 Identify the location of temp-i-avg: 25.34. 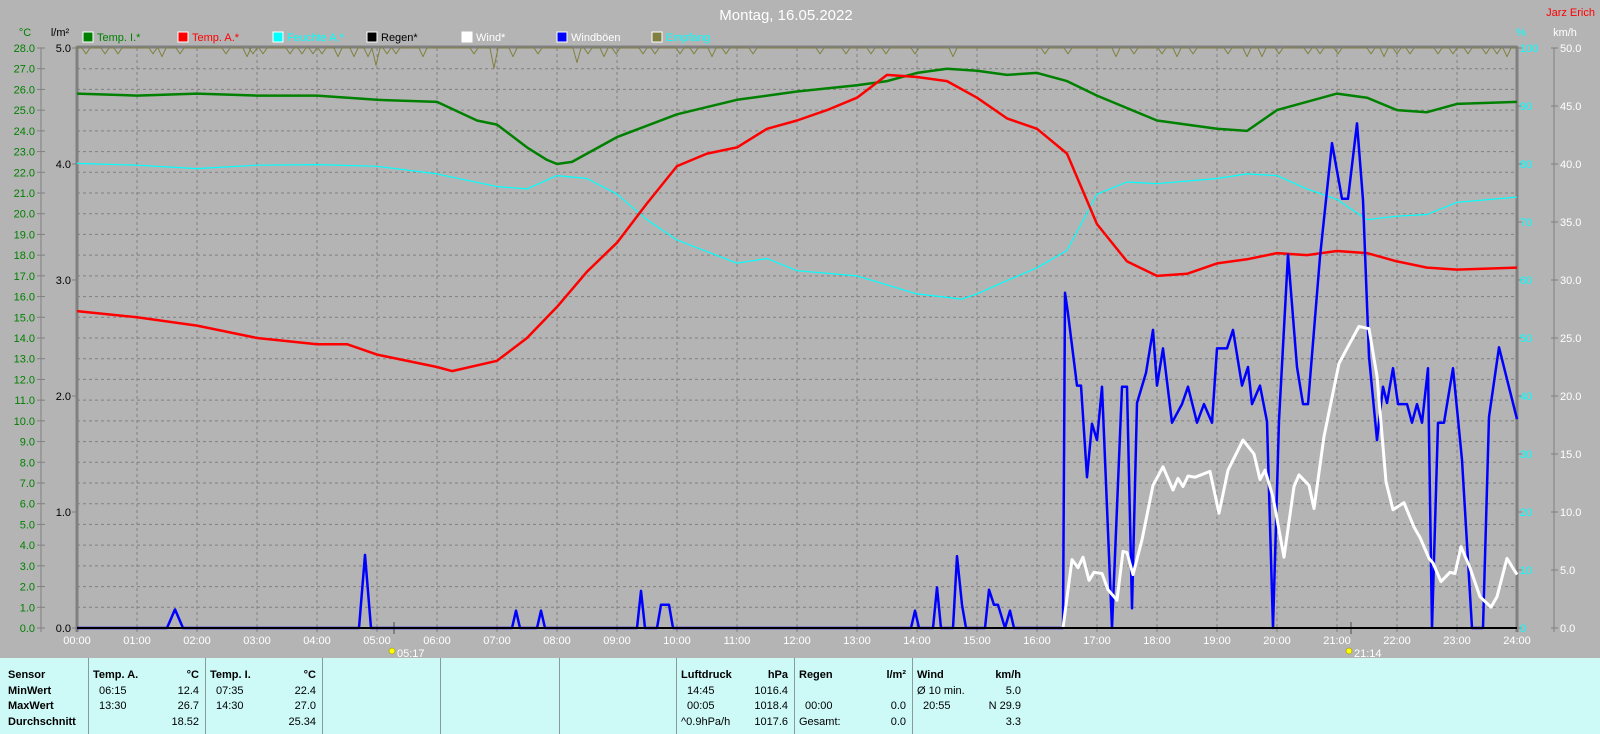
(302, 722).